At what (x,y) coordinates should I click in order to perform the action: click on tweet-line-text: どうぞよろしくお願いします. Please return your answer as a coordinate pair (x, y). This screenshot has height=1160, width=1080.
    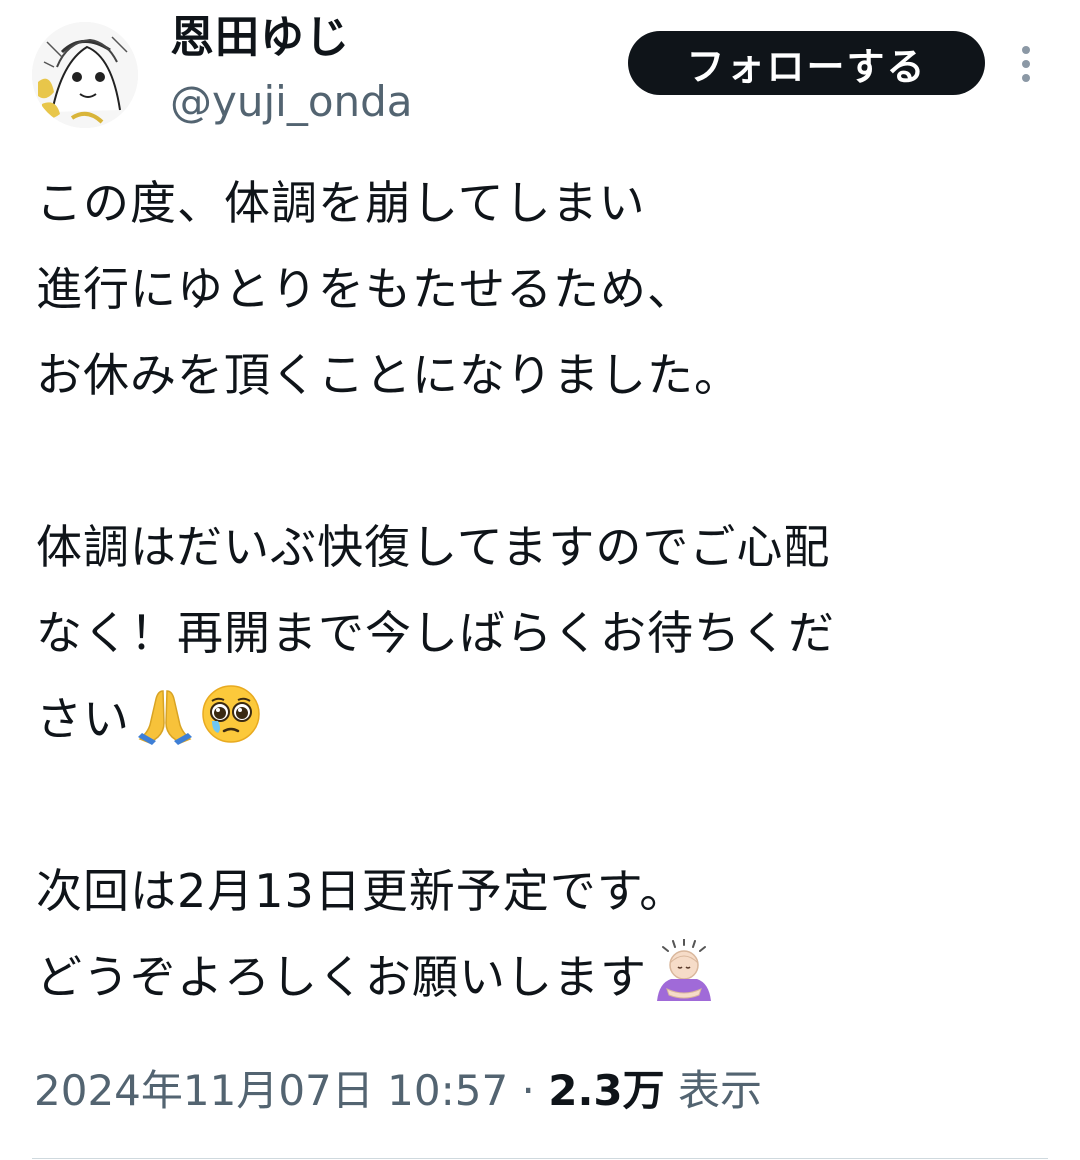
    Looking at the image, I should click on (341, 977).